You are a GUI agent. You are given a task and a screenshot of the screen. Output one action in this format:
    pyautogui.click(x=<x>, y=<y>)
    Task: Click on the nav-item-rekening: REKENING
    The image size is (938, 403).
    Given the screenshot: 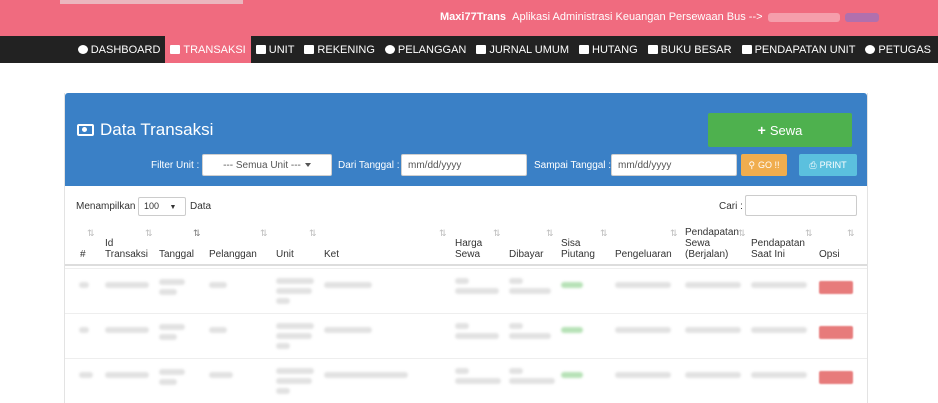 What is the action you would take?
    pyautogui.click(x=339, y=49)
    